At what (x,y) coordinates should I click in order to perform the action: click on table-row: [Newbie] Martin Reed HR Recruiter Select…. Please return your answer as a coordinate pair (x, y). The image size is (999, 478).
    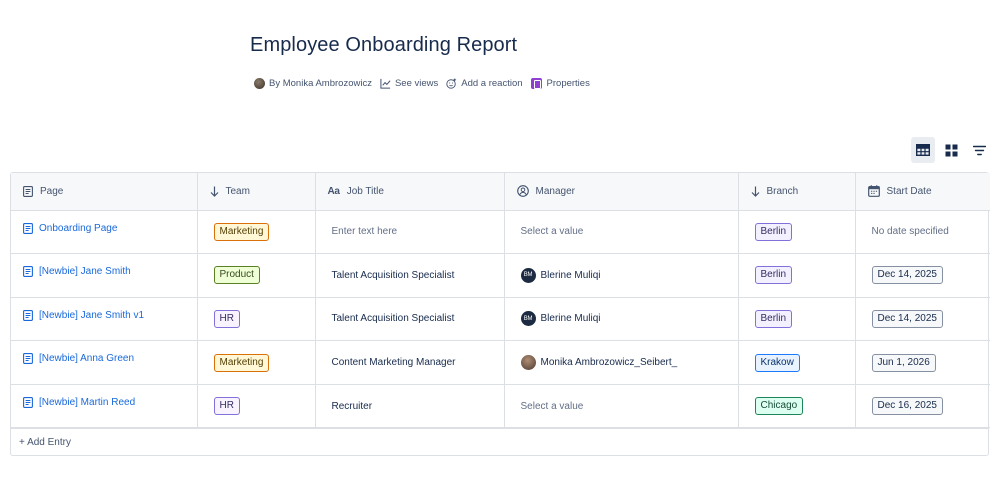
    Looking at the image, I should click on (500, 406).